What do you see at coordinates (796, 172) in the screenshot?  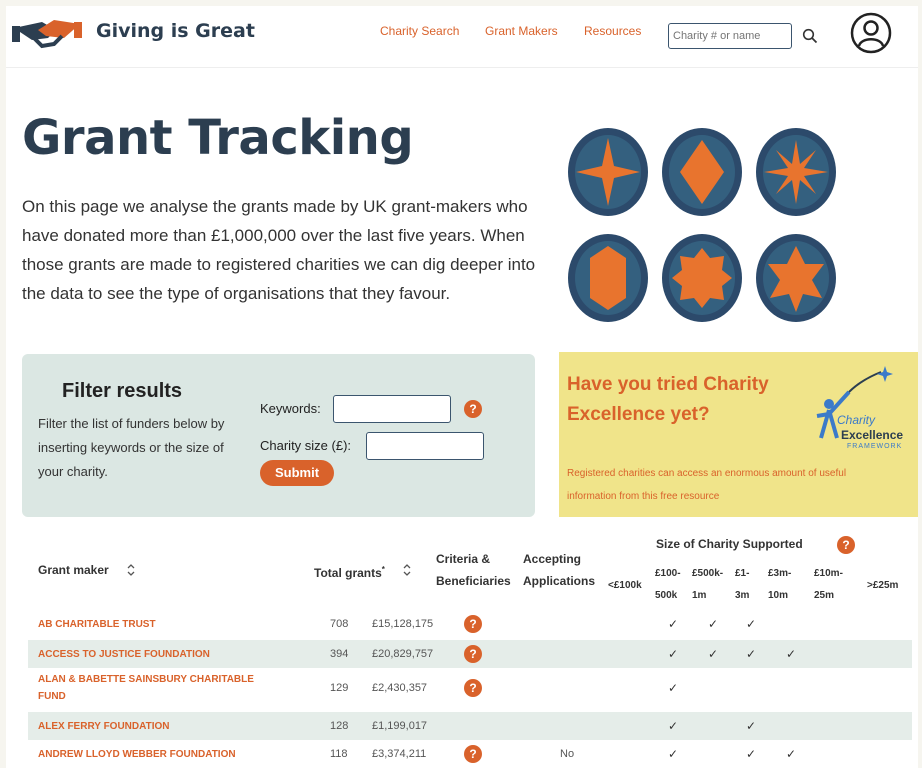 I see `eight-point-star-badge-icon` at bounding box center [796, 172].